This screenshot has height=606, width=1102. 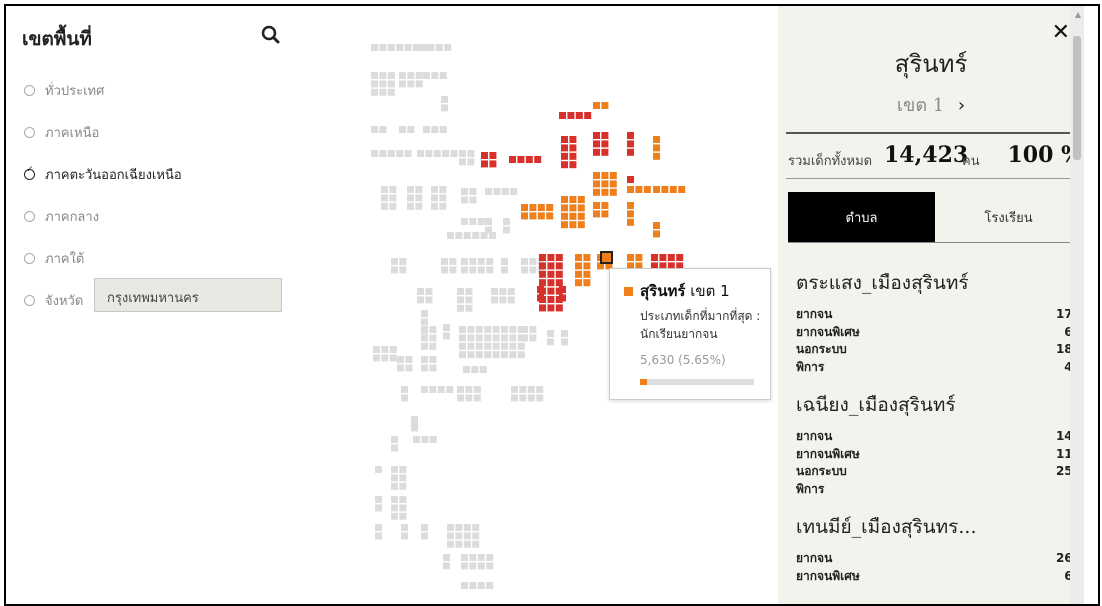 What do you see at coordinates (53, 300) in the screenshot?
I see `radio-province: จังหวัด` at bounding box center [53, 300].